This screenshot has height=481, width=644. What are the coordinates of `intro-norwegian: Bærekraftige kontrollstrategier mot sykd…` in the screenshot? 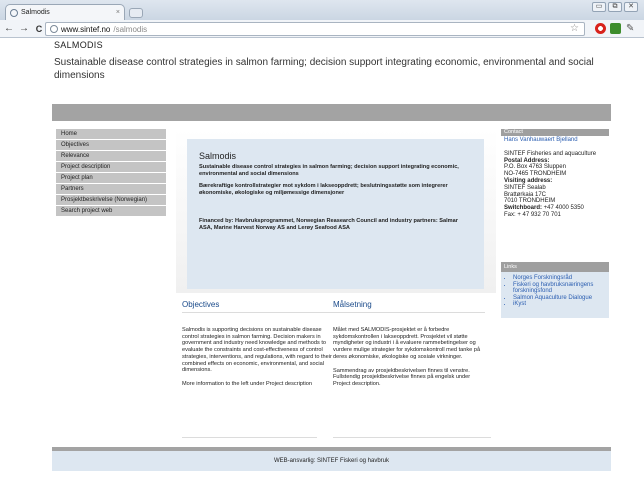 It's located at (323, 189).